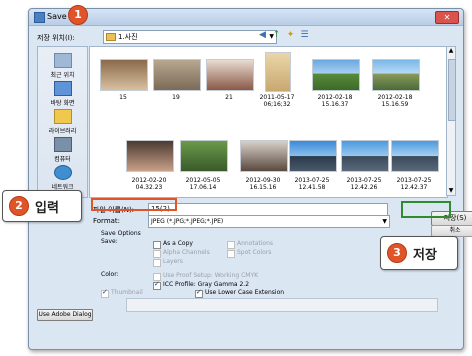 Image resolution: width=472 pixels, height=356 pixels. Describe the element at coordinates (128, 37) in the screenshot. I see `save-location-value: 1.사진` at that location.